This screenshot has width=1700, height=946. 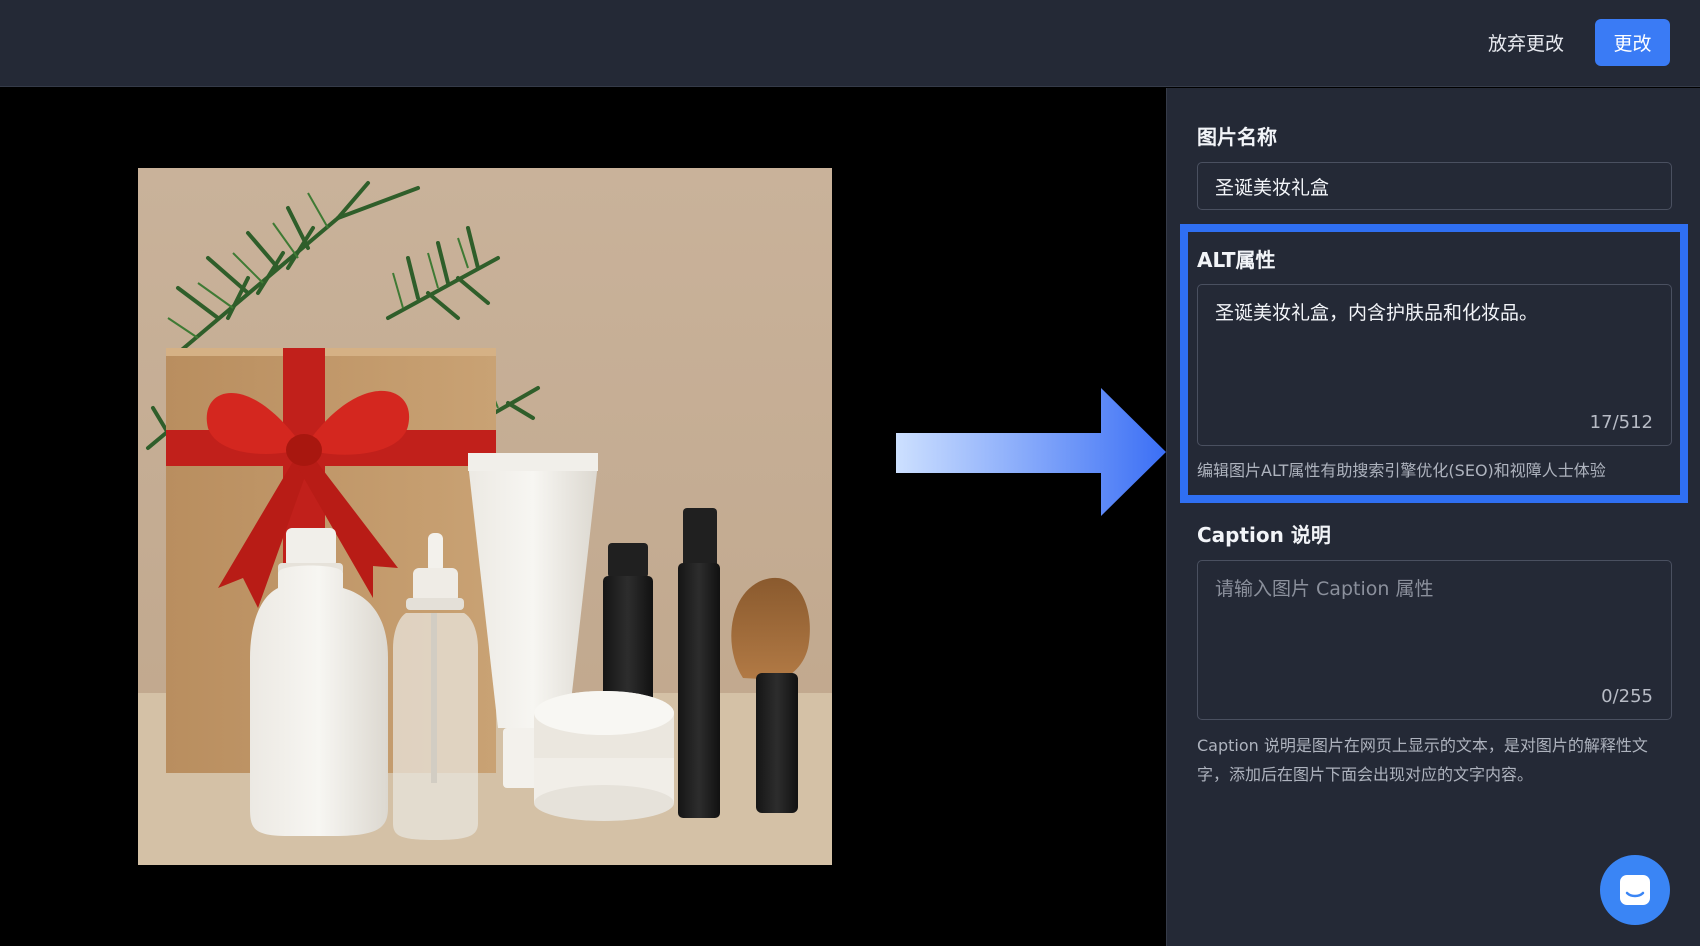 What do you see at coordinates (1434, 363) in the screenshot?
I see `alt-highlight-frame` at bounding box center [1434, 363].